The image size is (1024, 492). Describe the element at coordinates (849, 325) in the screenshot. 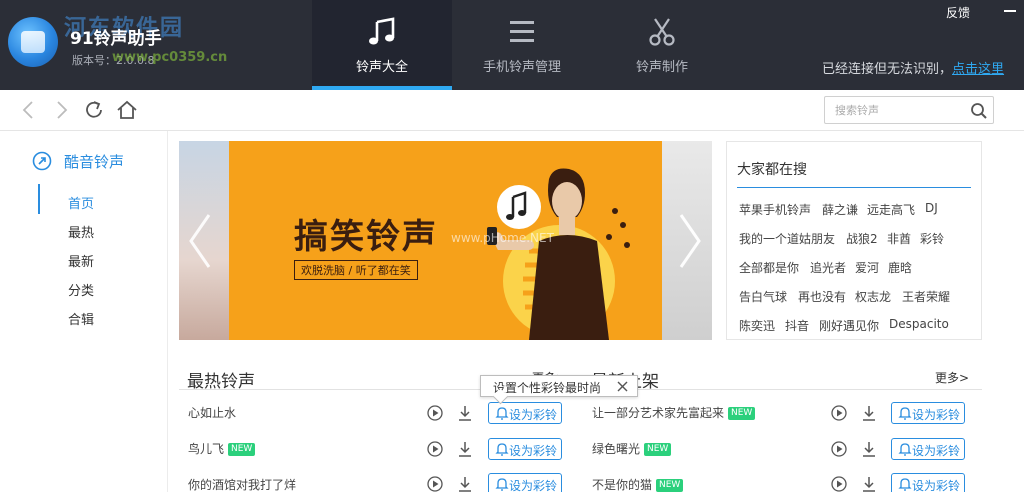

I see `hot-search-tag: 刚好遇见你` at that location.